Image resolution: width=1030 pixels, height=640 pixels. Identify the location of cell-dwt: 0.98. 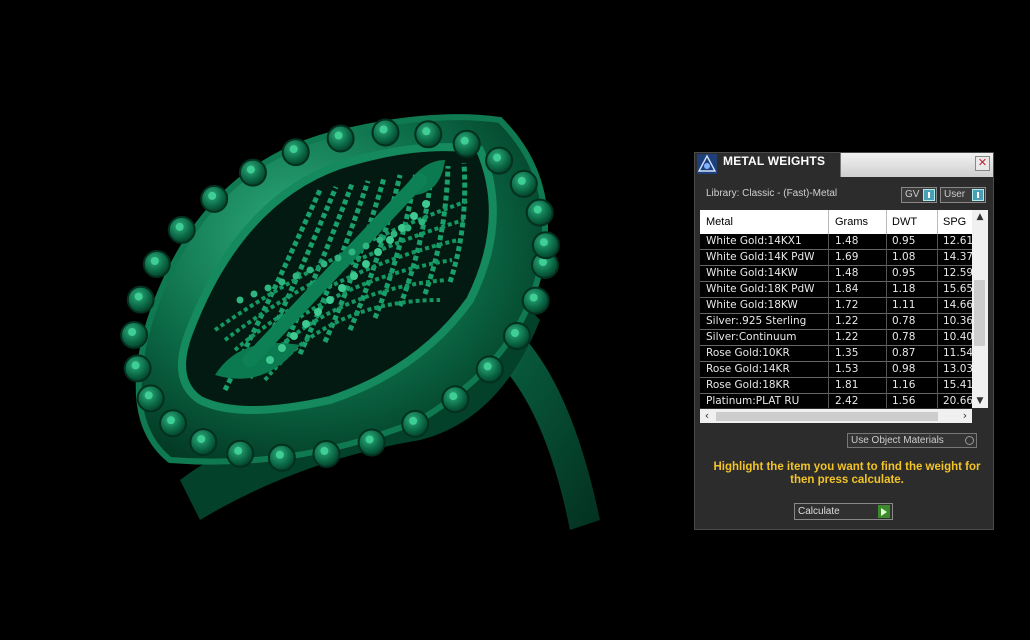
(904, 369).